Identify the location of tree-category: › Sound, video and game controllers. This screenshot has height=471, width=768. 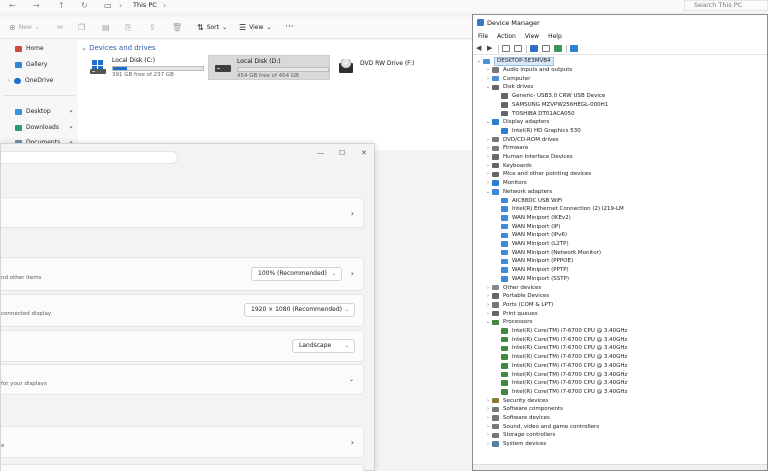
(541, 426).